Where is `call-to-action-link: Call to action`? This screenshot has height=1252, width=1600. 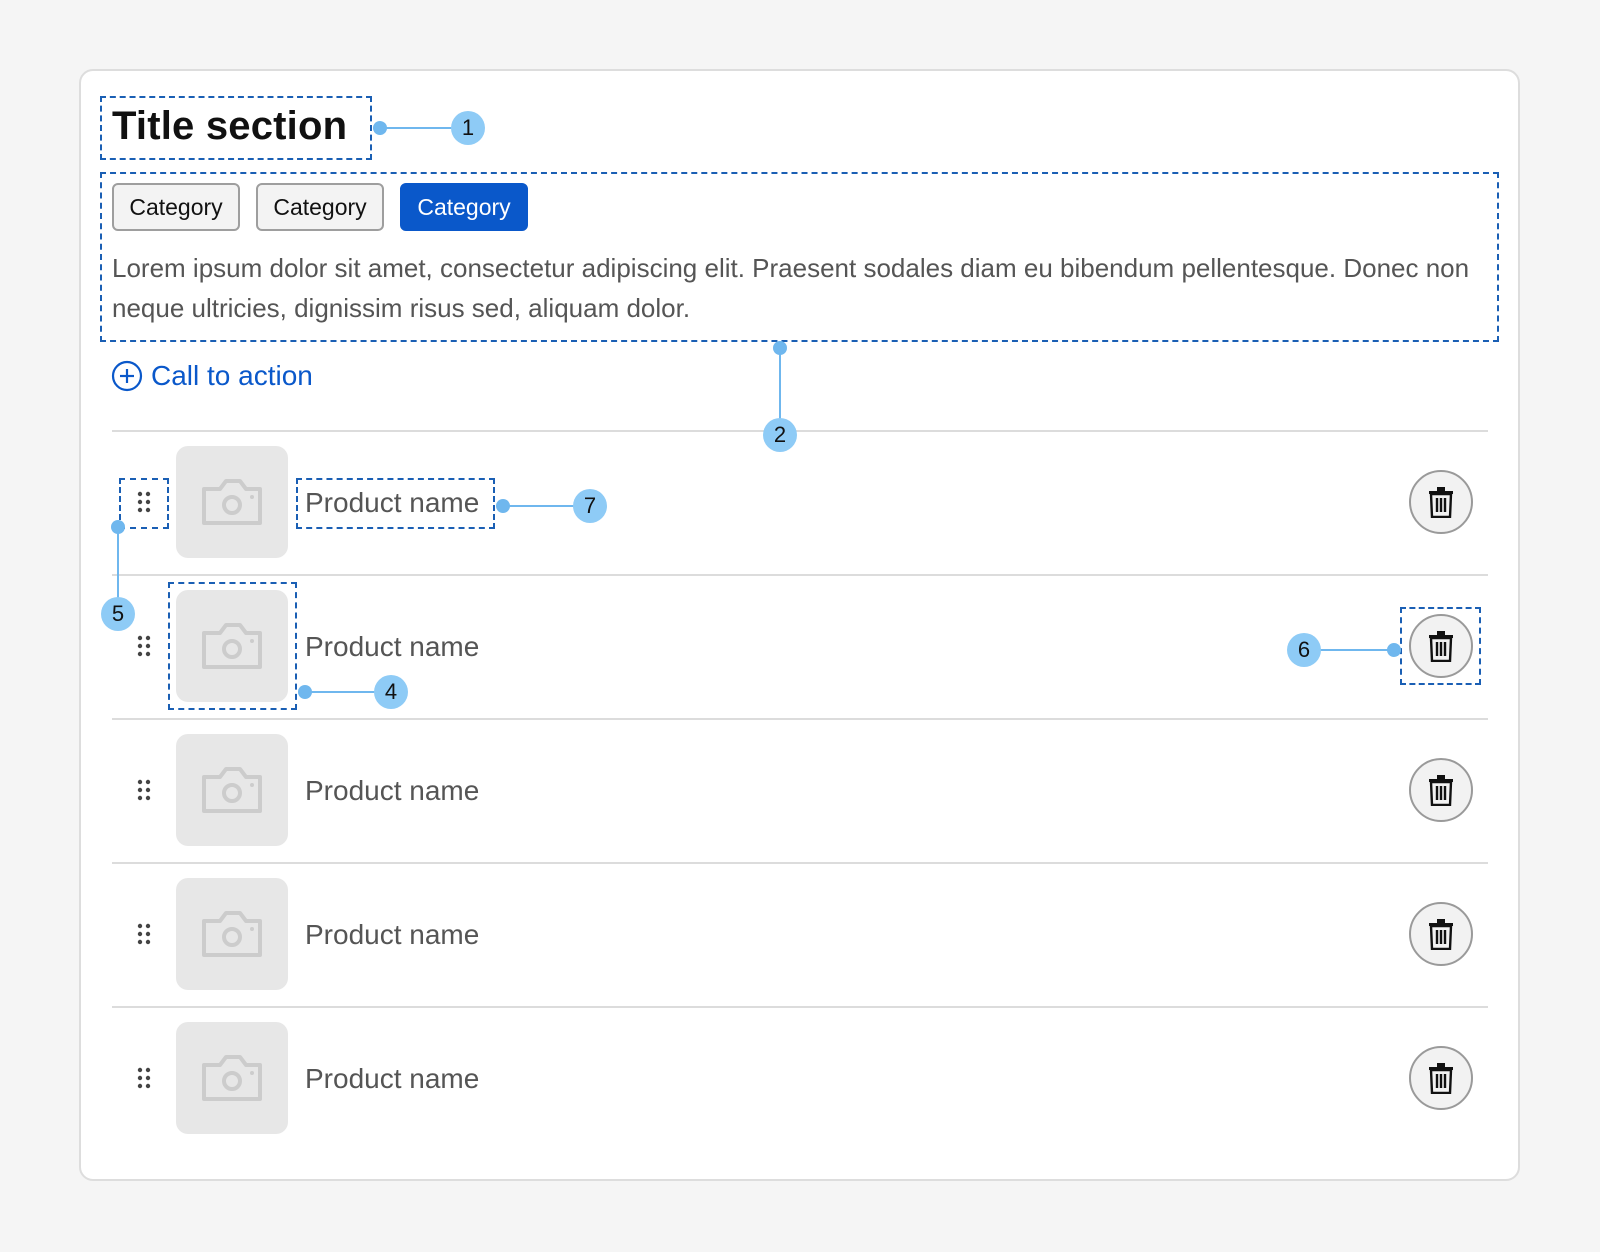
call-to-action-link: Call to action is located at coordinates (212, 376).